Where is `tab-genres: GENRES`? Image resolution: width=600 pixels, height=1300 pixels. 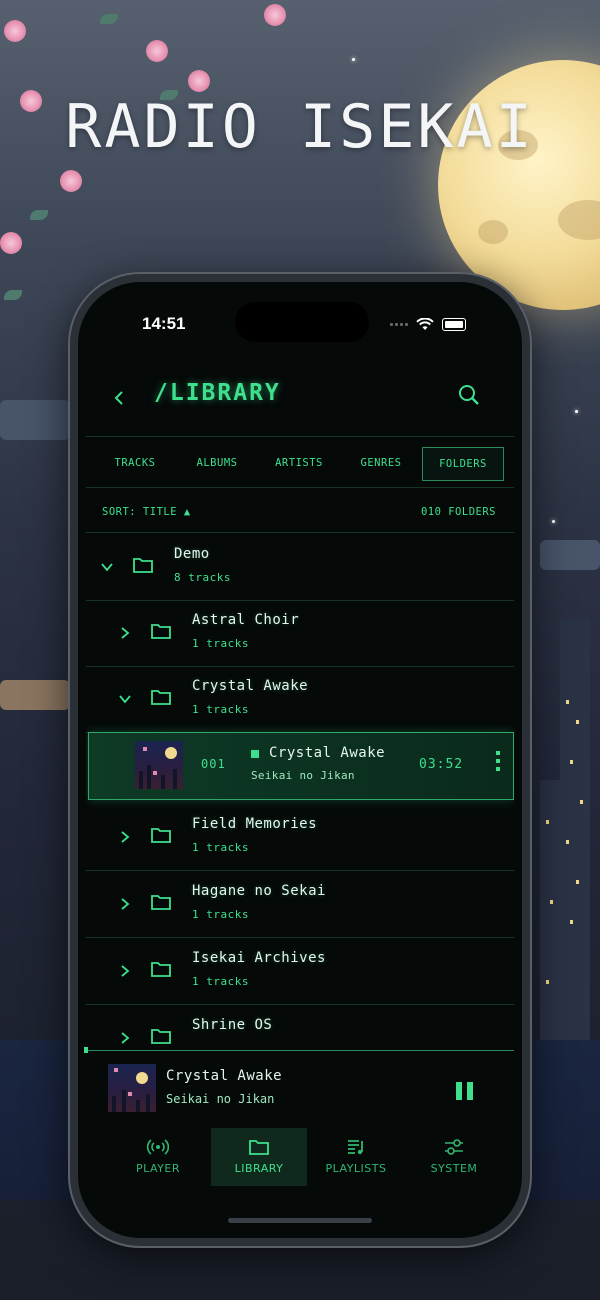
tab-genres: GENRES is located at coordinates (381, 463).